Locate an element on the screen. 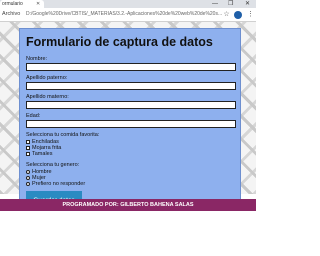 The height and width of the screenshot is (256, 320). edad-input is located at coordinates (131, 124).